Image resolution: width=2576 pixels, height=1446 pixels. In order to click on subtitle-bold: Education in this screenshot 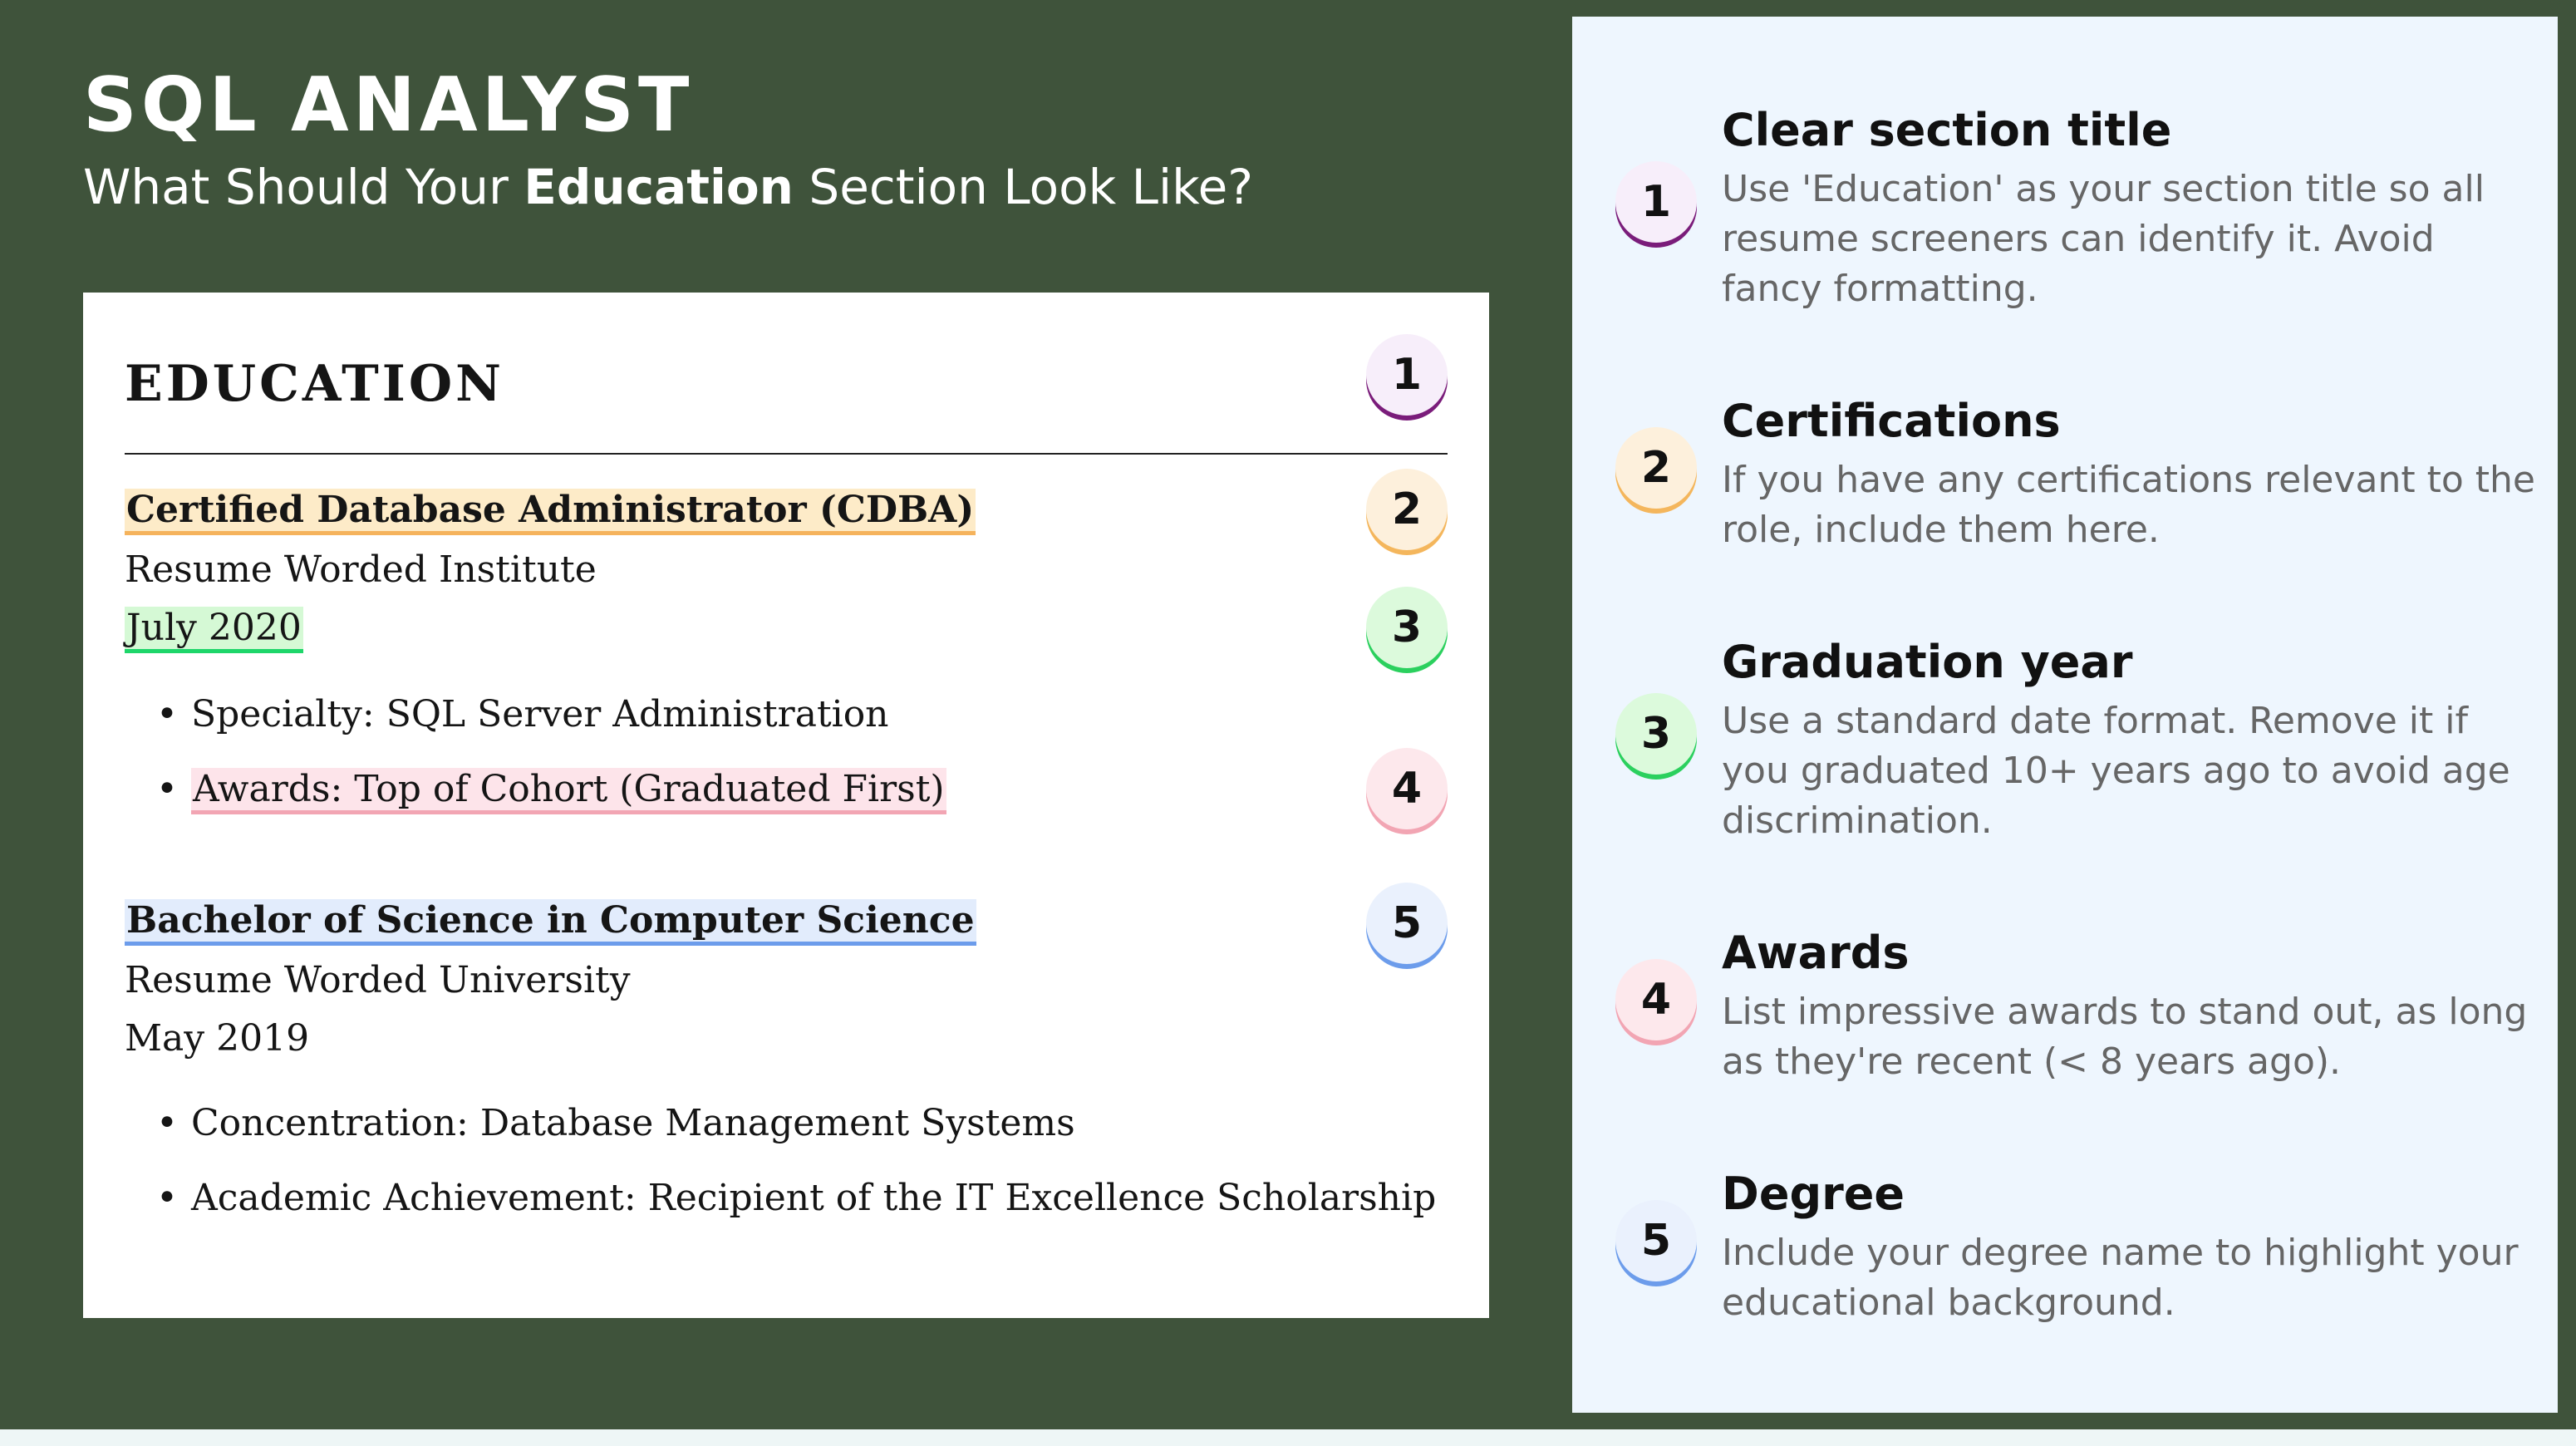, I will do `click(659, 187)`.